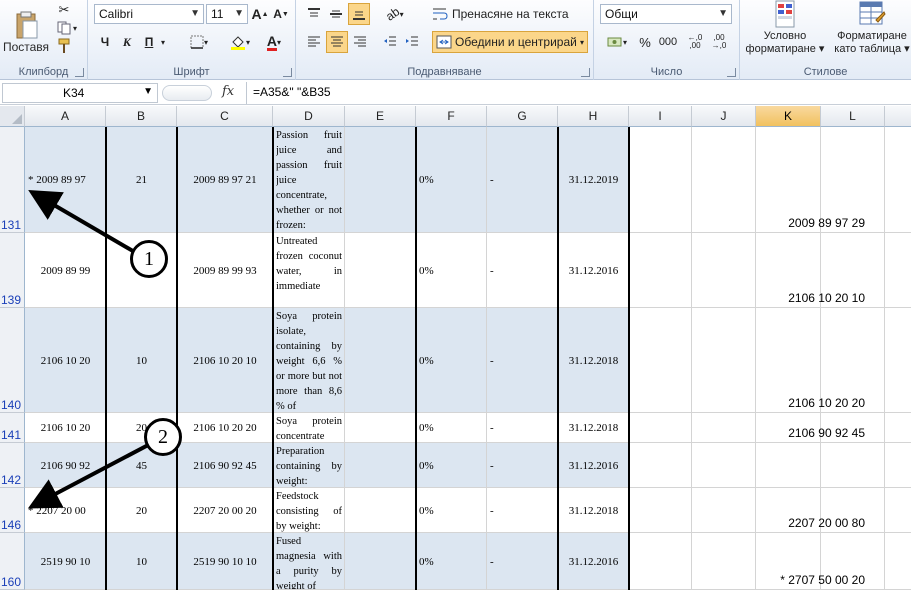 This screenshot has width=911, height=590. Describe the element at coordinates (65, 428) in the screenshot. I see `cell-a141: 2106 10 20` at that location.